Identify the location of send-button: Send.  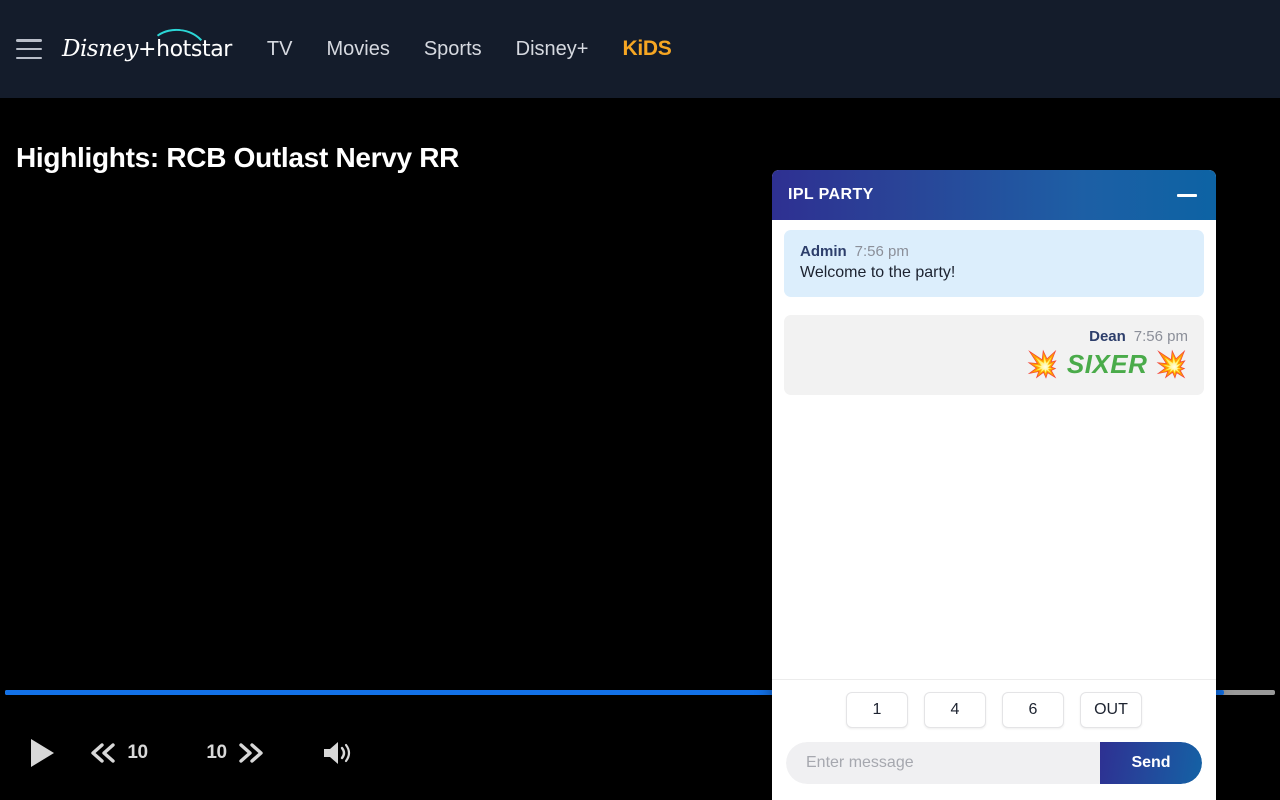
(1151, 763).